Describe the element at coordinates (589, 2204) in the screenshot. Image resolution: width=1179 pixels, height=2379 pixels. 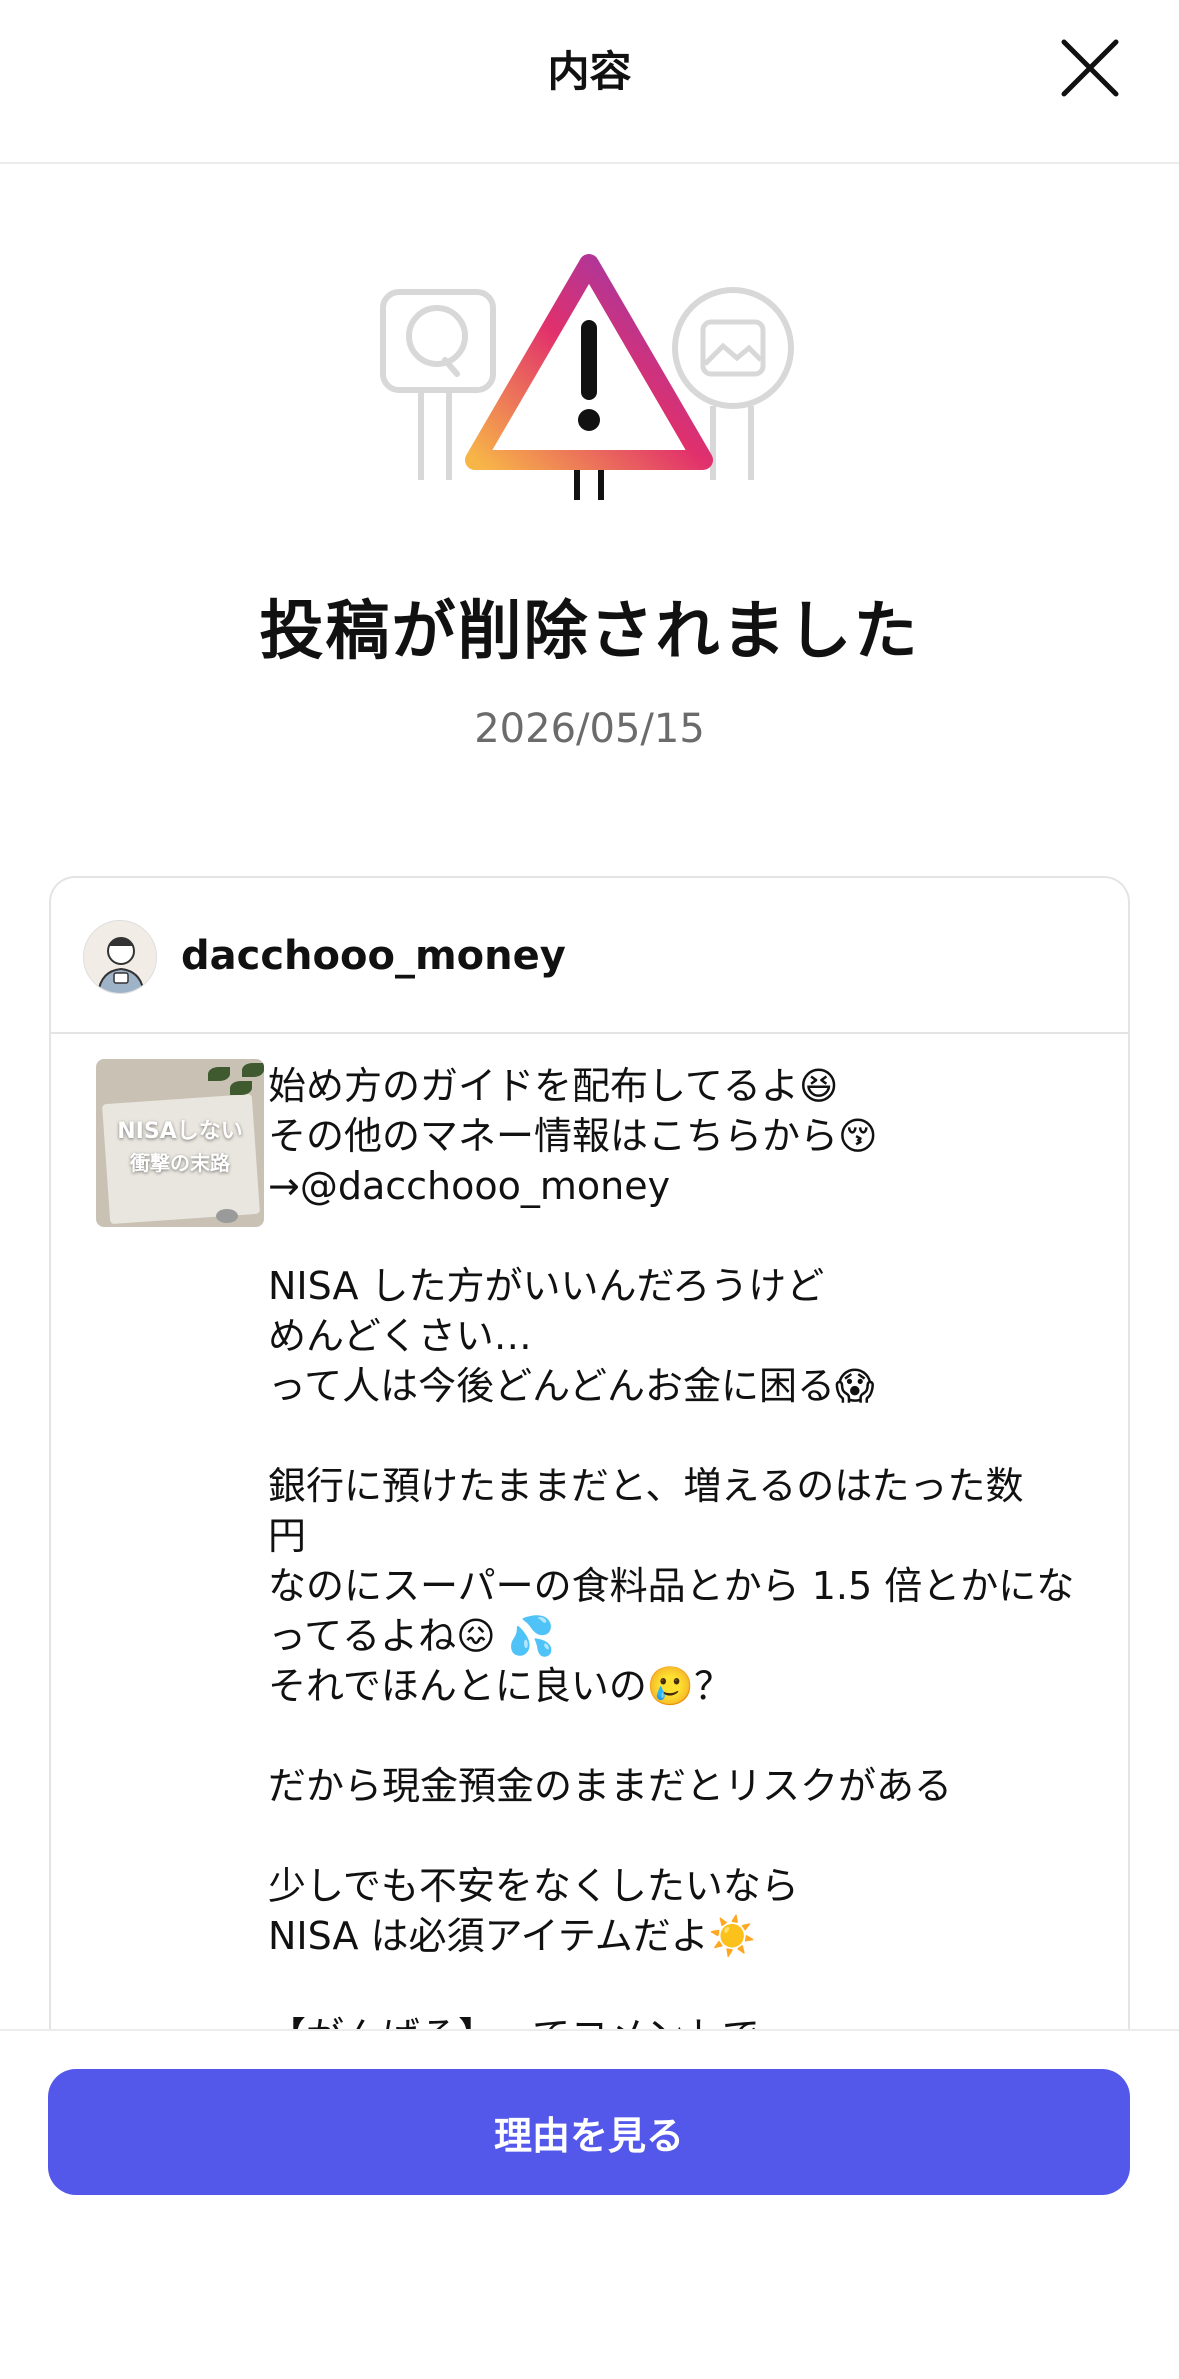
I see `footer: 理由を見る` at that location.